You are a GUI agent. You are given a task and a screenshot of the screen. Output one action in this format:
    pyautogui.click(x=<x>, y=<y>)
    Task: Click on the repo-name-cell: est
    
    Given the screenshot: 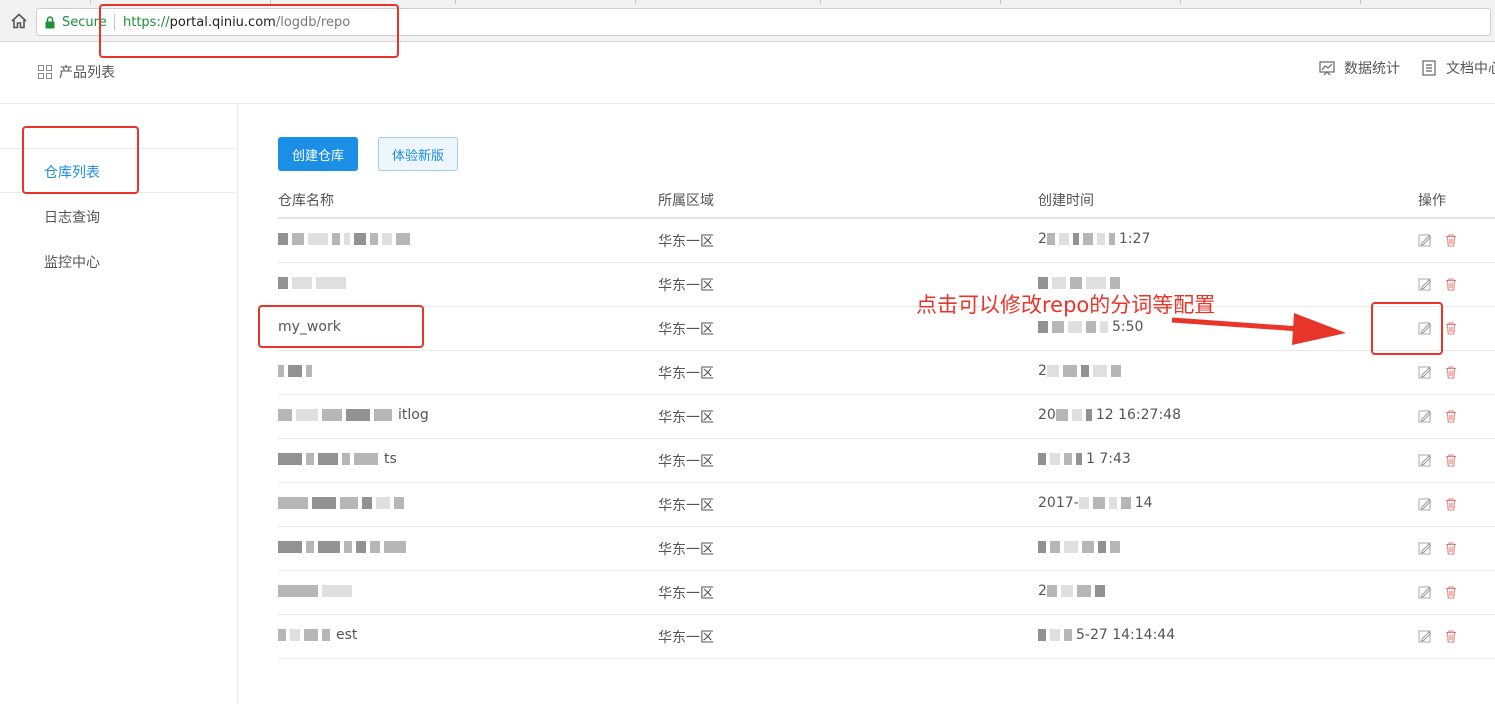 What is the action you would take?
    pyautogui.click(x=317, y=635)
    